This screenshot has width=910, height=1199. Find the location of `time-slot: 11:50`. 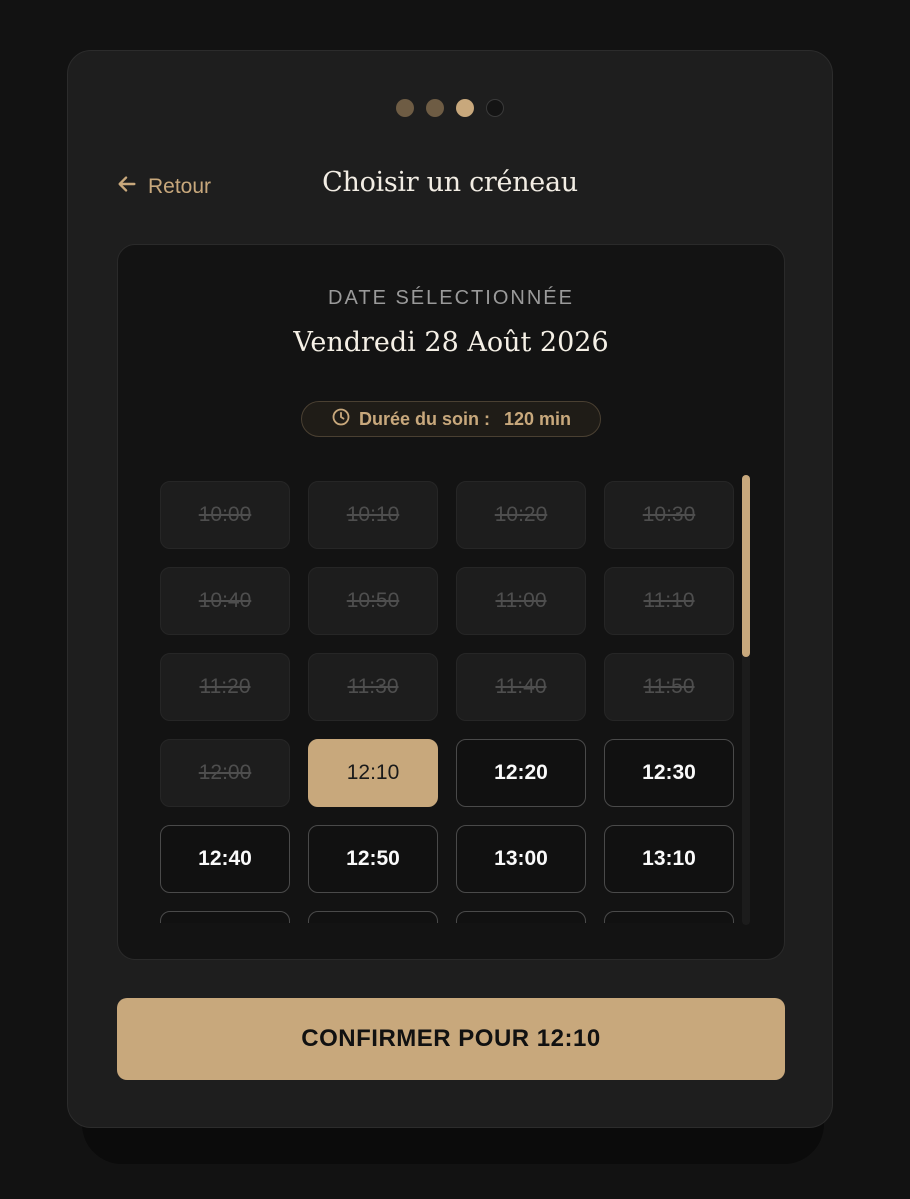

time-slot: 11:50 is located at coordinates (669, 687).